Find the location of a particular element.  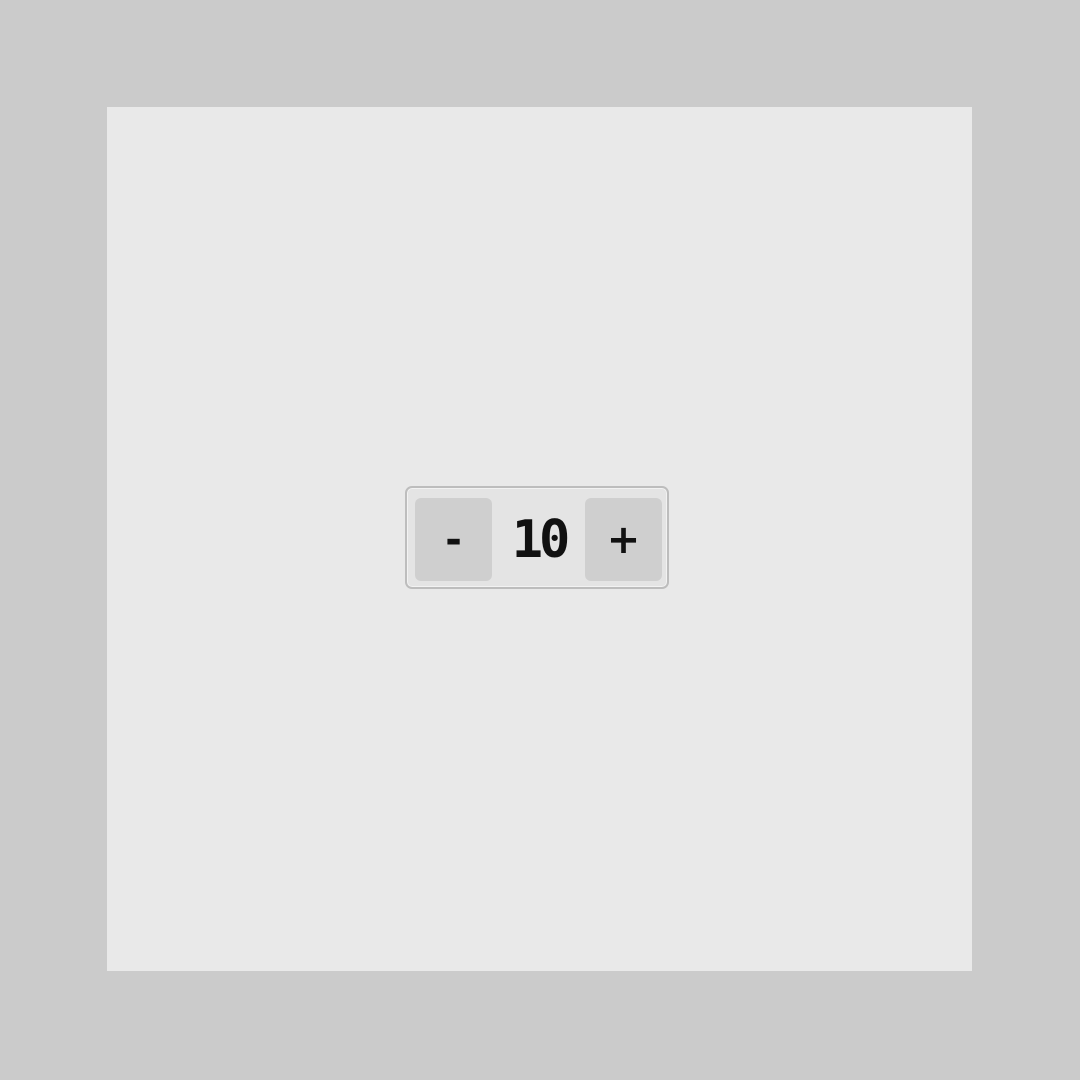

quantity-stepper: - 10 + is located at coordinates (537, 537).